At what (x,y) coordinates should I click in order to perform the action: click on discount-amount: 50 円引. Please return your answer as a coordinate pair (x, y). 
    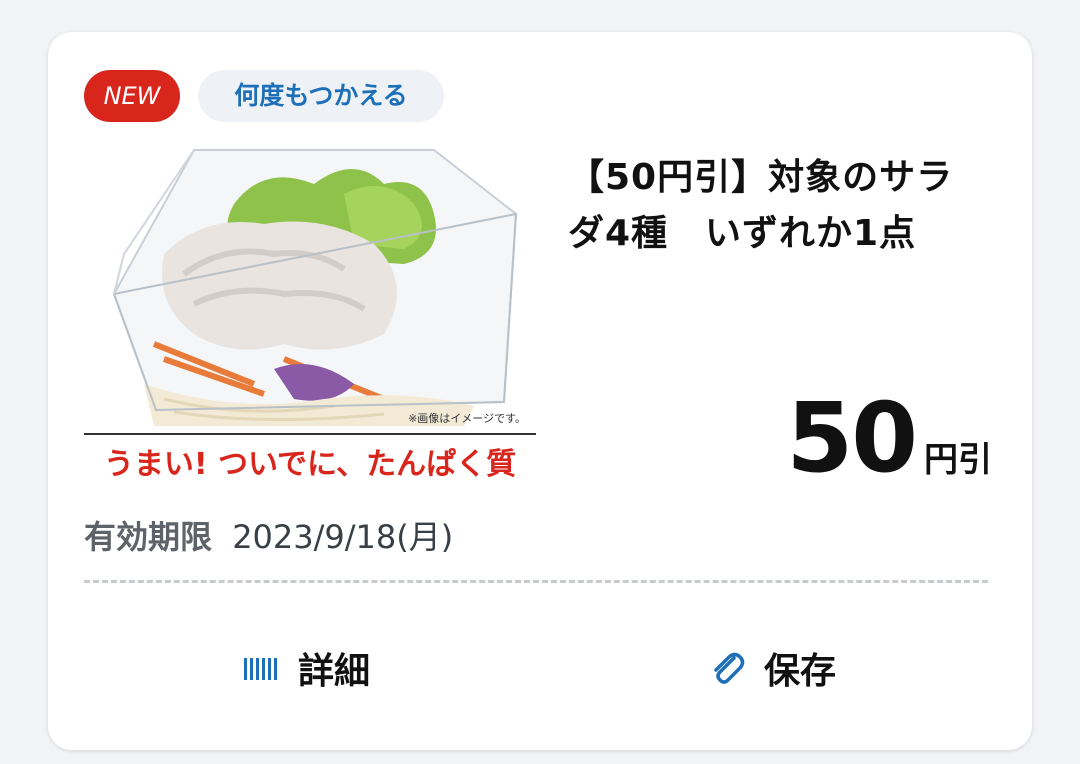
    Looking at the image, I should click on (889, 438).